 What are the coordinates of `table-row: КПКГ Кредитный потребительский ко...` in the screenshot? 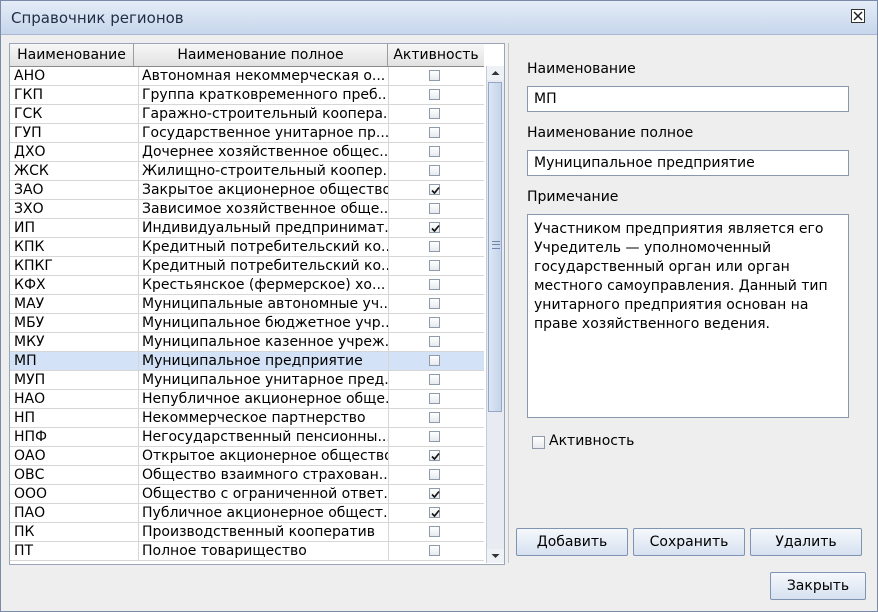 It's located at (247, 266).